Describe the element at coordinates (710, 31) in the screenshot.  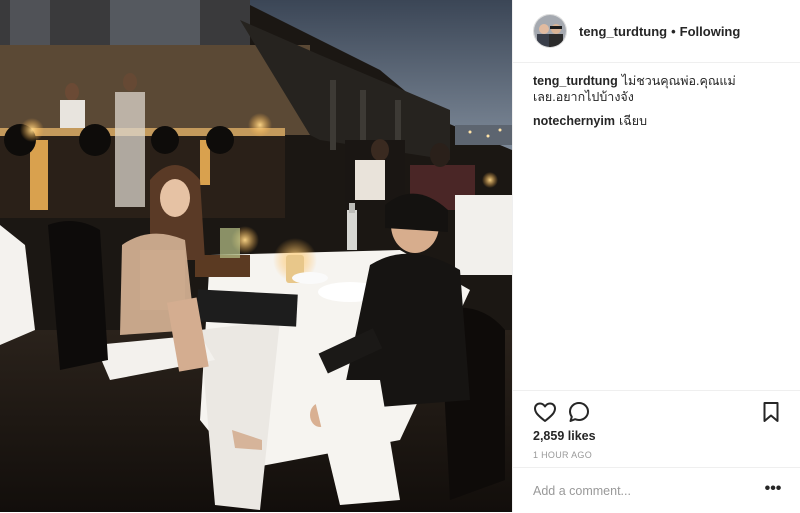
I see `following-button: Following` at that location.